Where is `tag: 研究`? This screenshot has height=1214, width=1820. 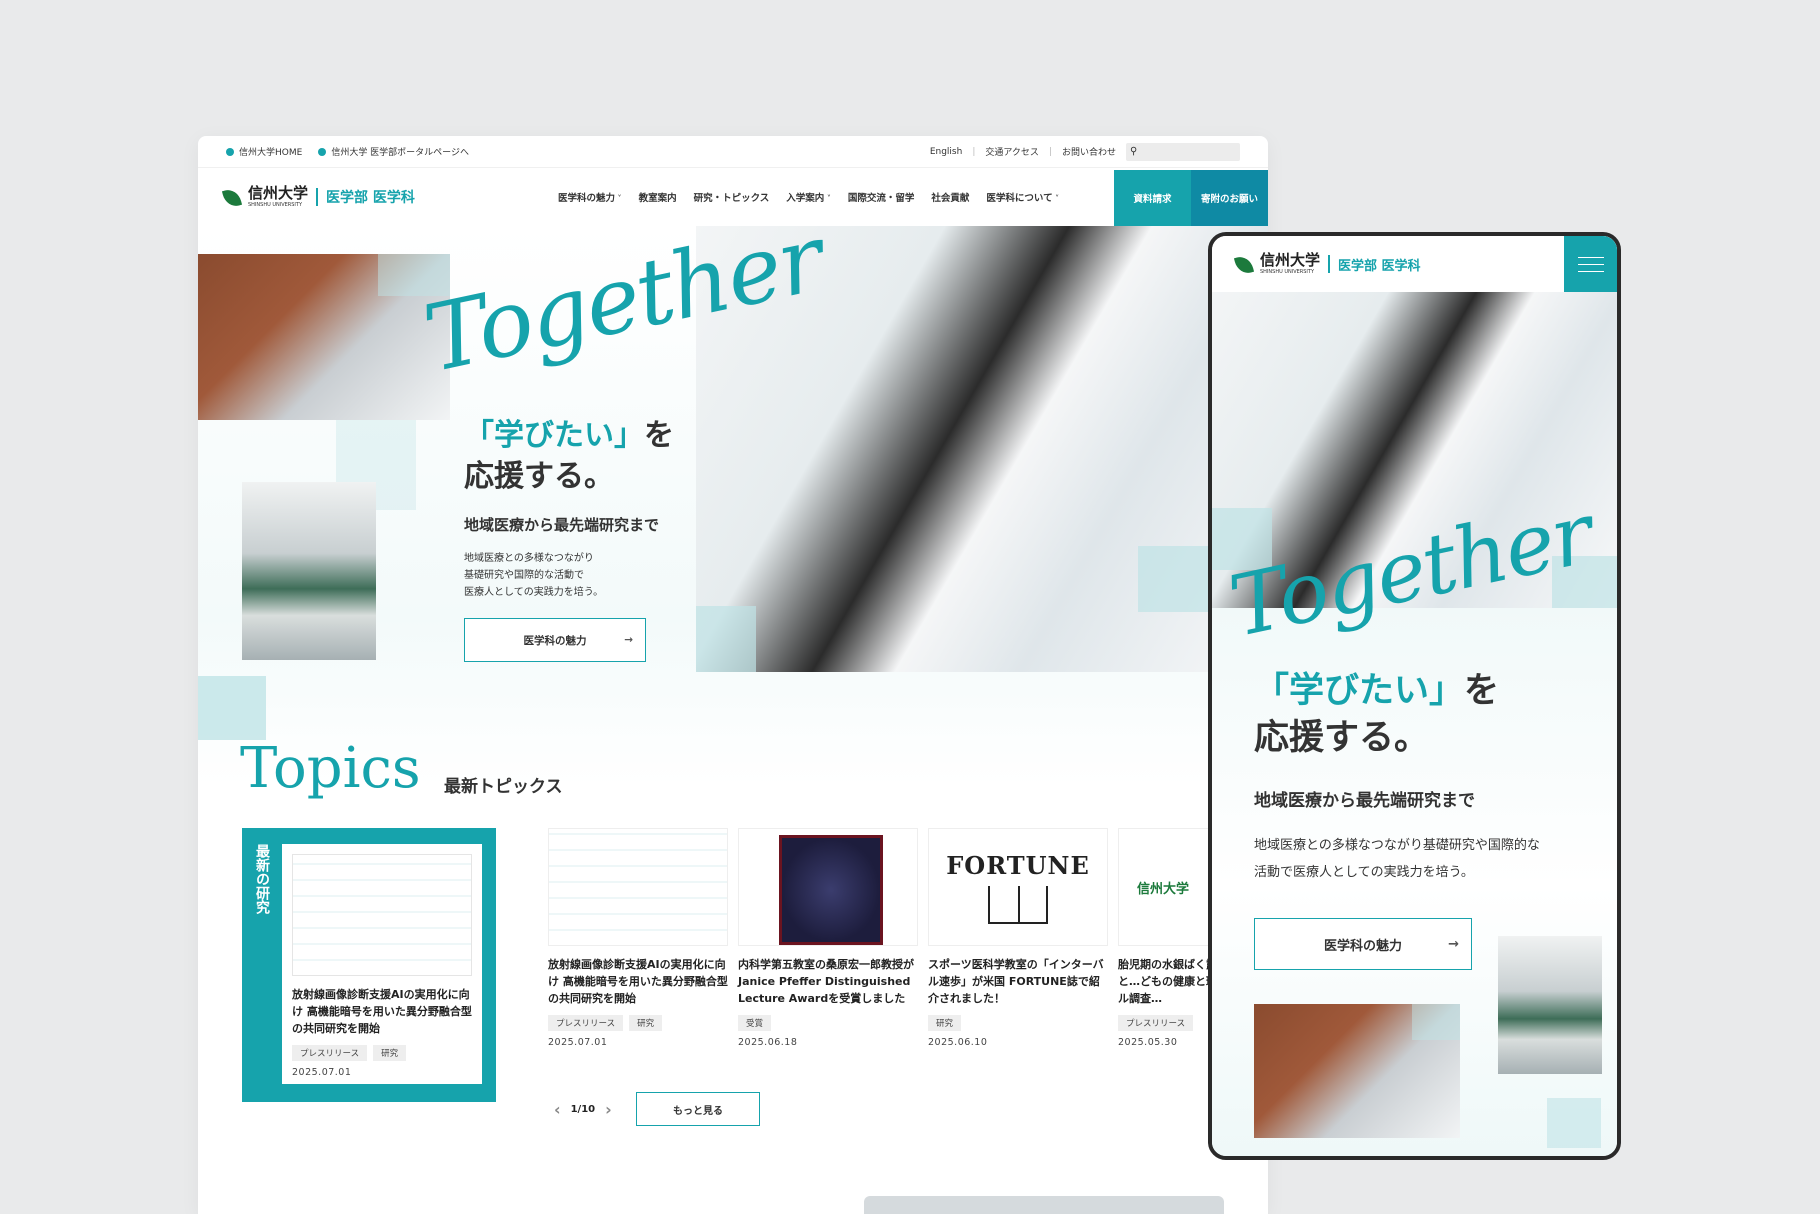 tag: 研究 is located at coordinates (390, 1053).